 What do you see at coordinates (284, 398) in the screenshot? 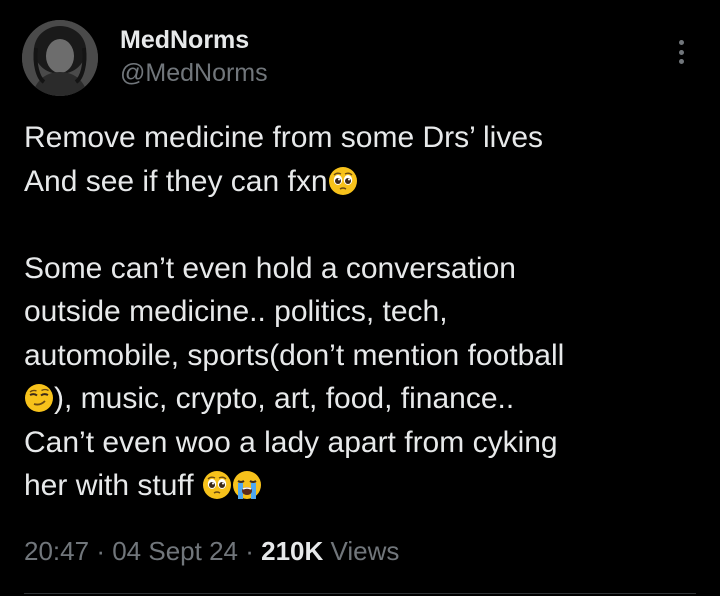
I see `tweet-line-text: ), music, crypto, art, food, finance..` at bounding box center [284, 398].